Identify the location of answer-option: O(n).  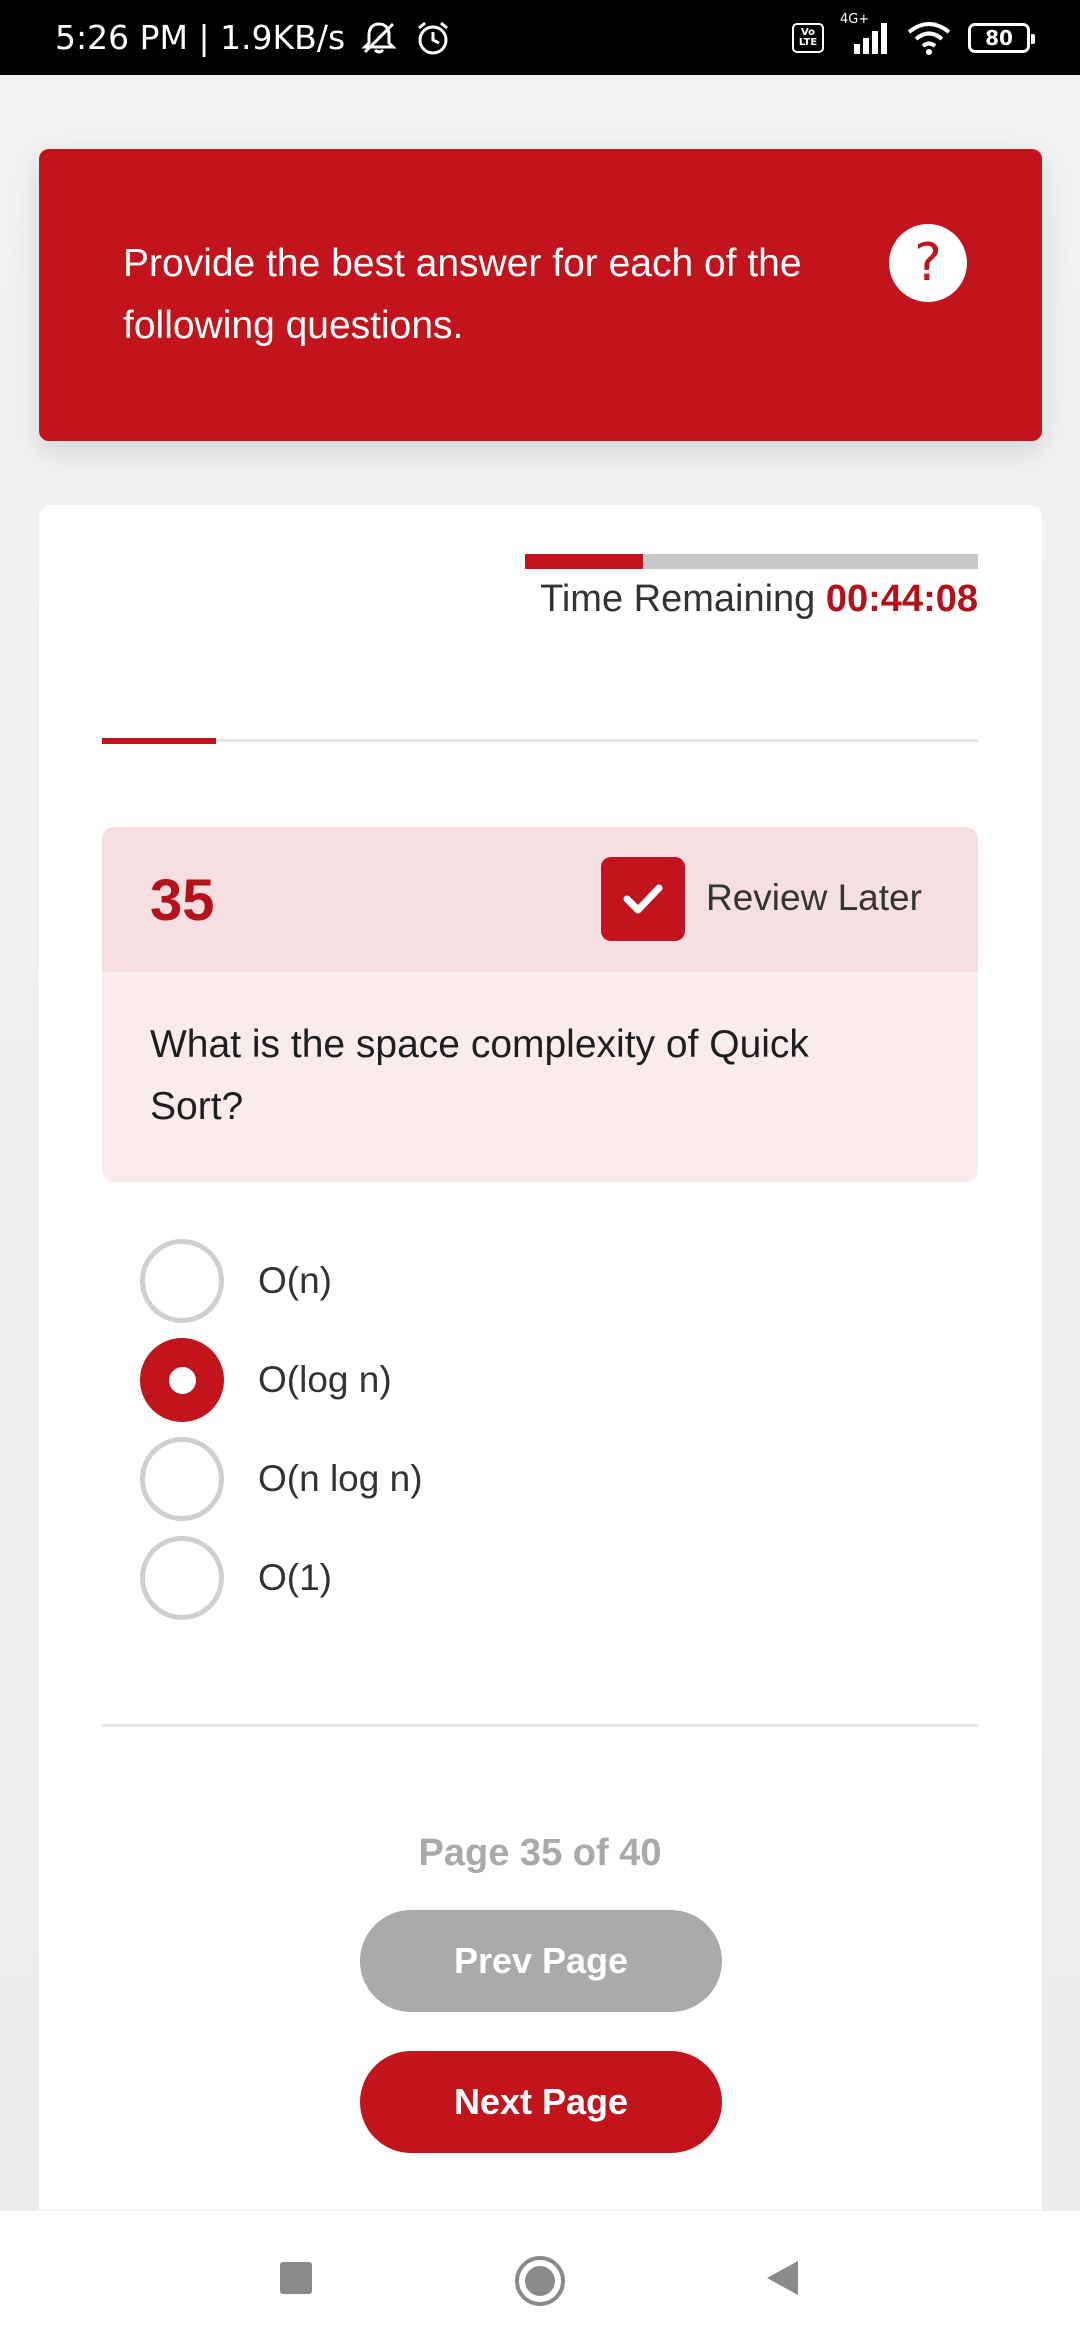
(490, 1281).